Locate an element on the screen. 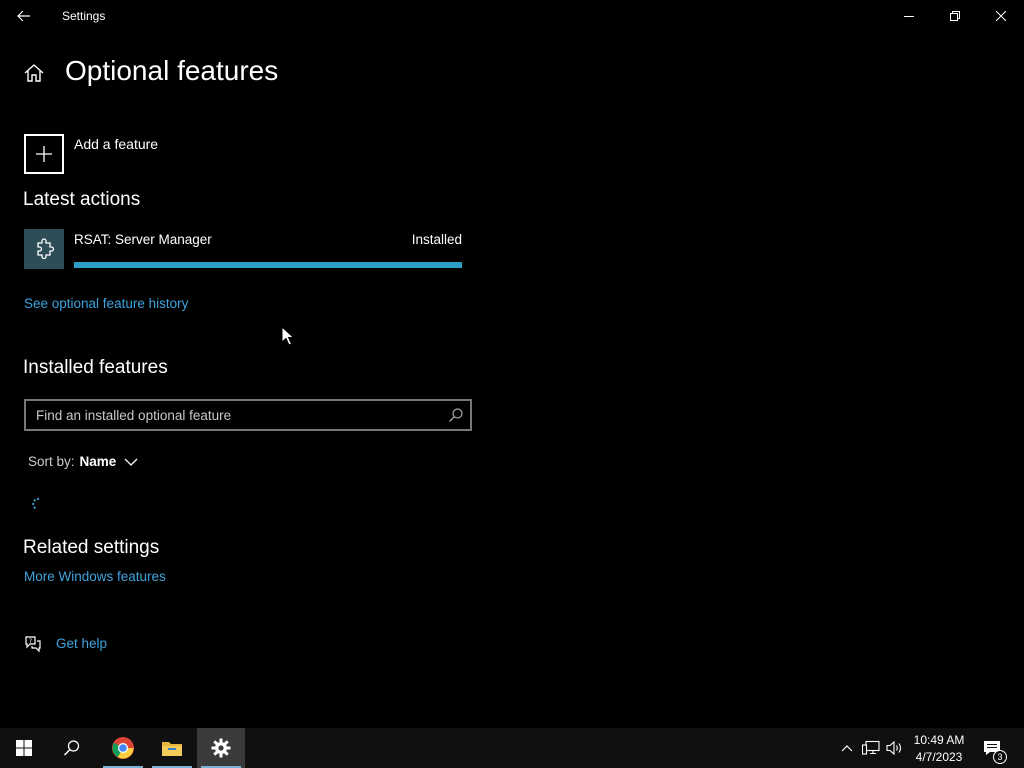 The image size is (1024, 768). speaker-icon is located at coordinates (894, 748).